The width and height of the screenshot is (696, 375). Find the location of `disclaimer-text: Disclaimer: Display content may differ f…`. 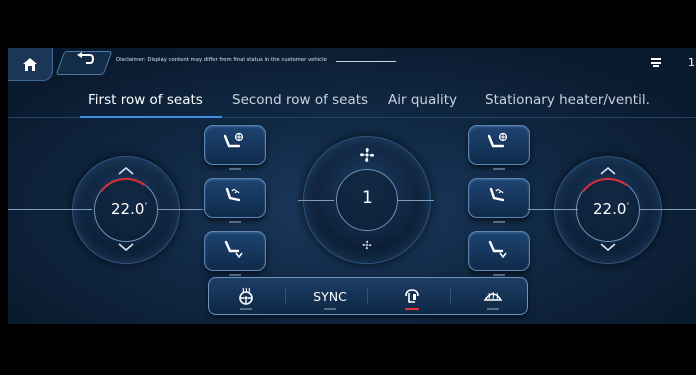

disclaimer-text: Disclaimer: Display content may differ f… is located at coordinates (221, 60).